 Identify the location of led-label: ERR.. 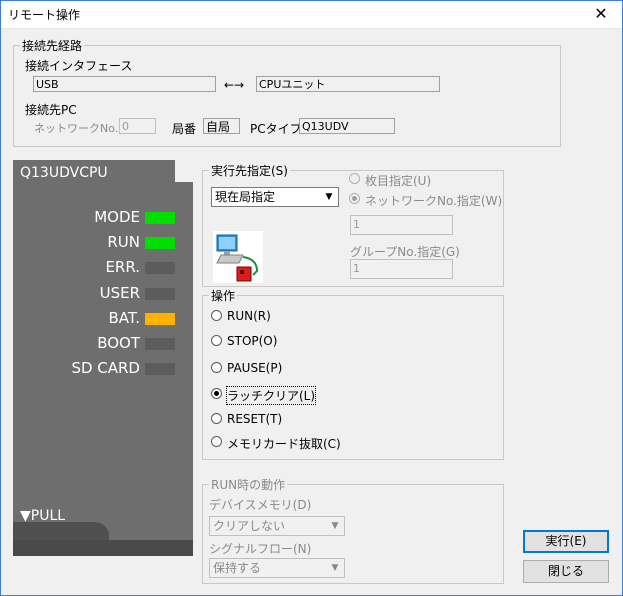
(122, 267).